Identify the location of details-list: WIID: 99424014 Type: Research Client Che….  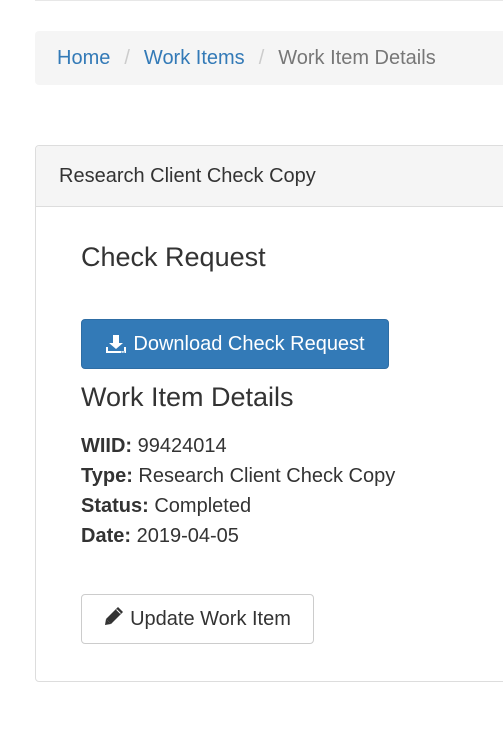
(238, 491).